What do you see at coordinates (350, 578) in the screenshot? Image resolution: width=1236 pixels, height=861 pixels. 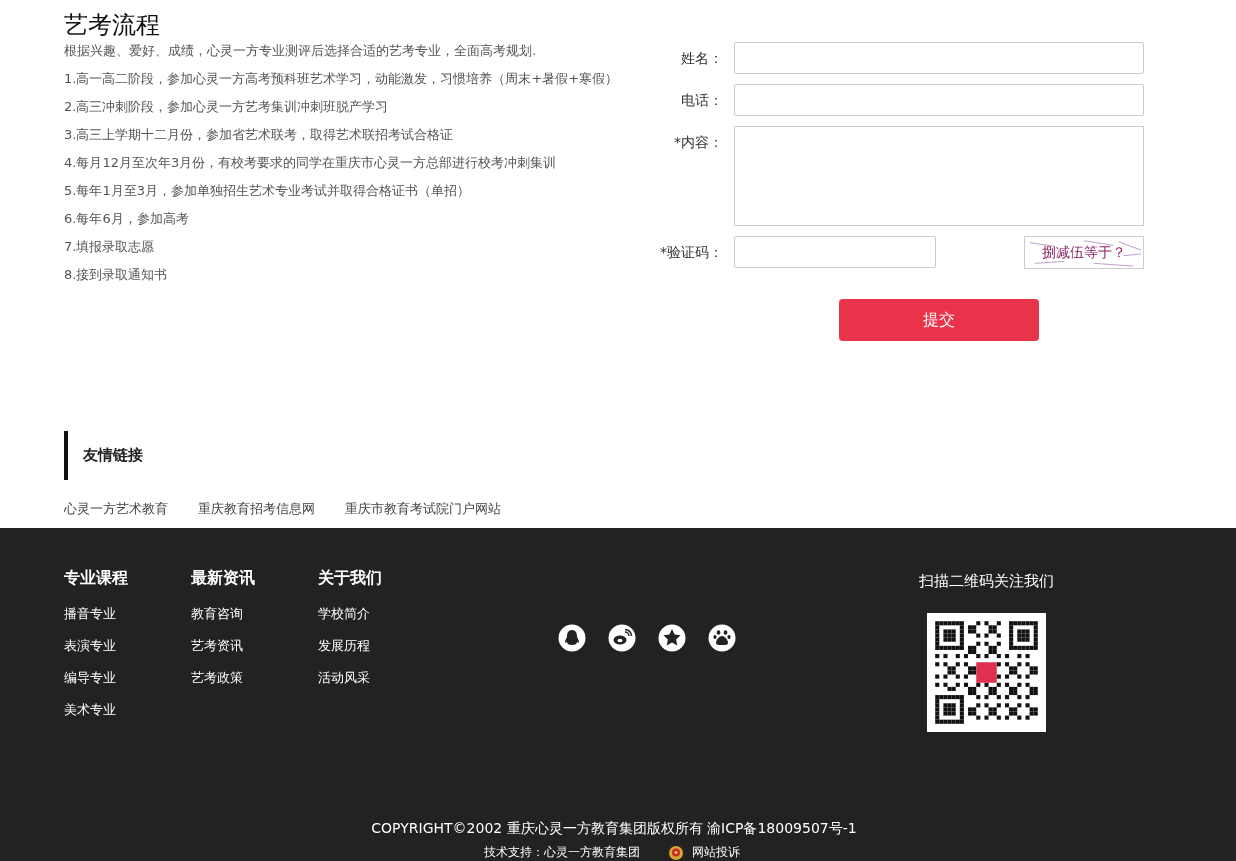 I see `footer-heading: 关于我们` at bounding box center [350, 578].